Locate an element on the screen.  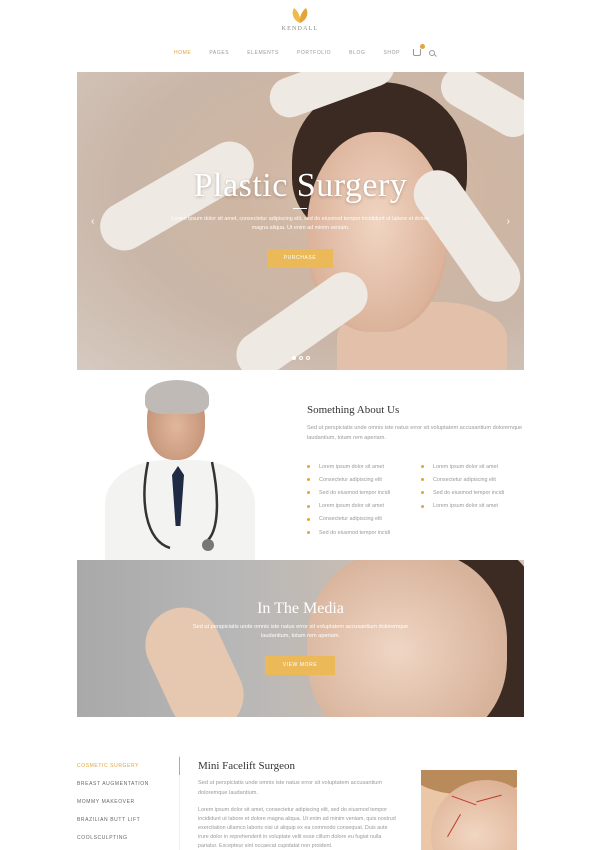
nav-elements: ELEMENTS is located at coordinates (263, 53).